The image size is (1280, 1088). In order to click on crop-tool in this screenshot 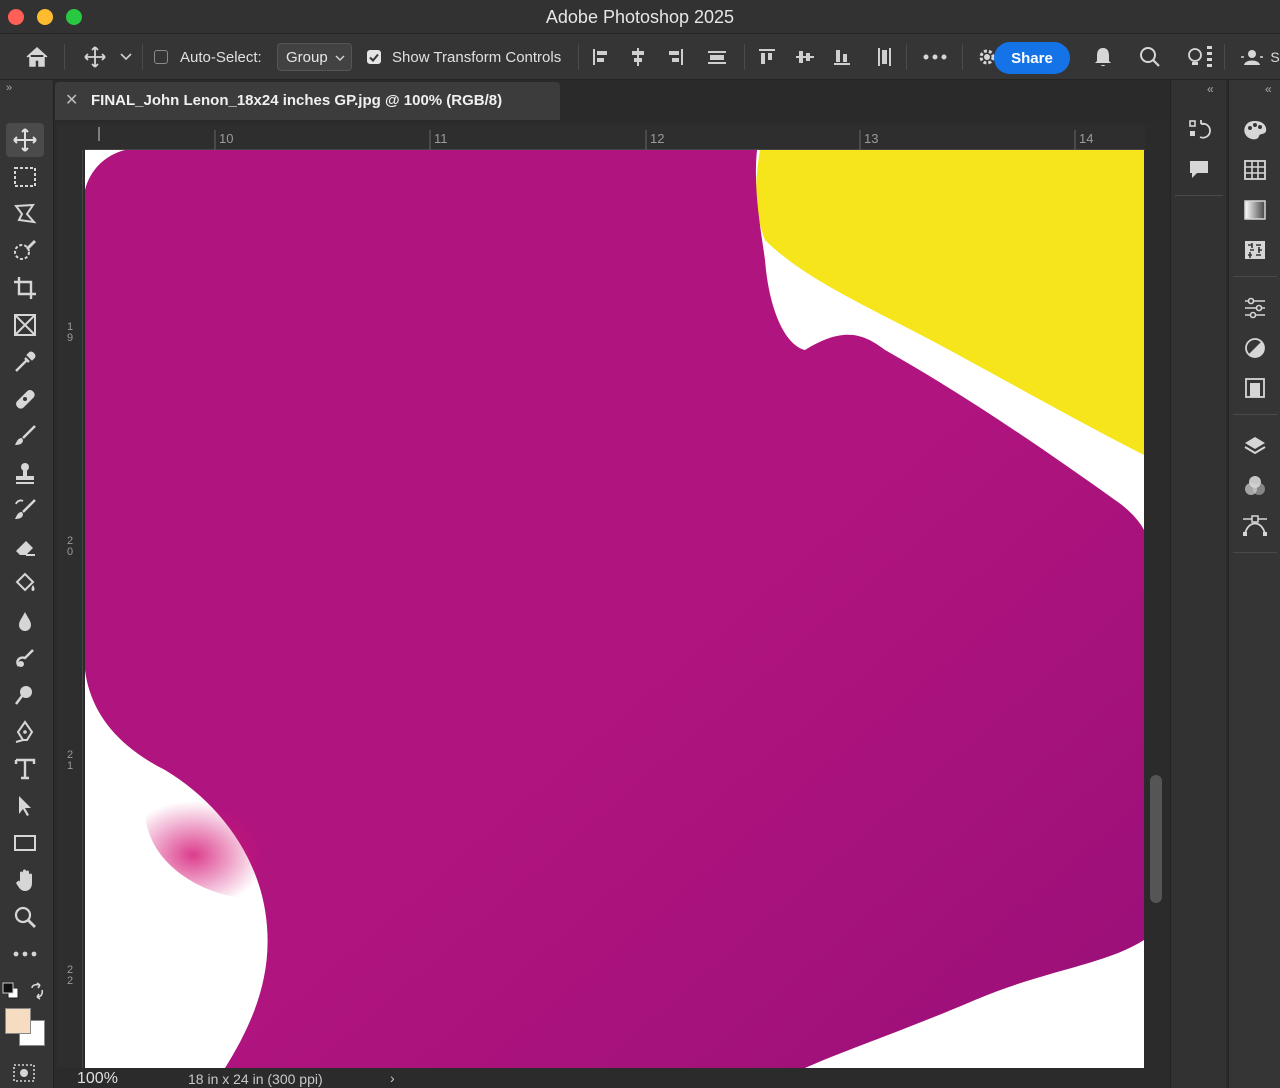, I will do `click(25, 288)`.